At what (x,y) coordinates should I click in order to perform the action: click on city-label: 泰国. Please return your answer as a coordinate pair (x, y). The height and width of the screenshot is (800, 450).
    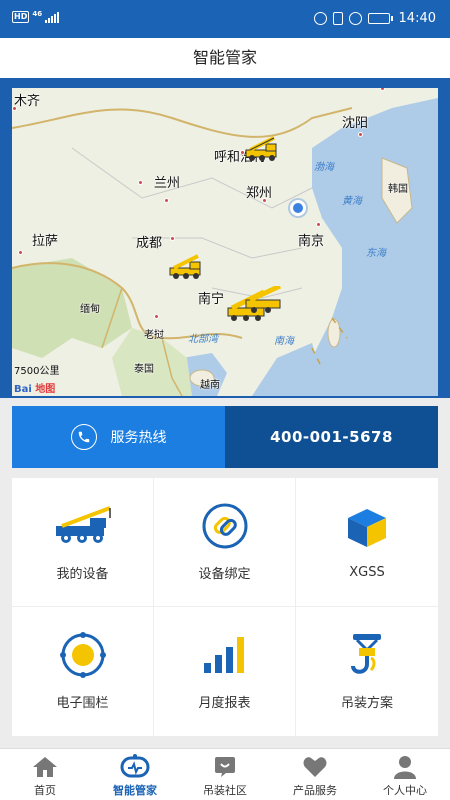
    Looking at the image, I should click on (144, 369).